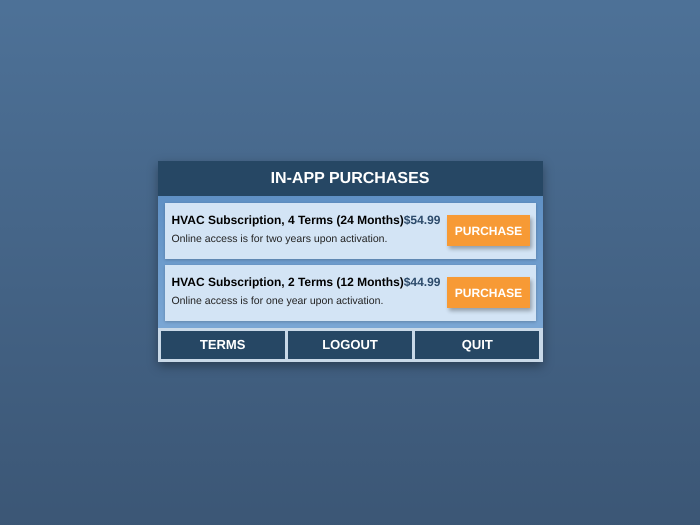 This screenshot has width=700, height=525. What do you see at coordinates (350, 345) in the screenshot?
I see `footer-button: LOGOUT` at bounding box center [350, 345].